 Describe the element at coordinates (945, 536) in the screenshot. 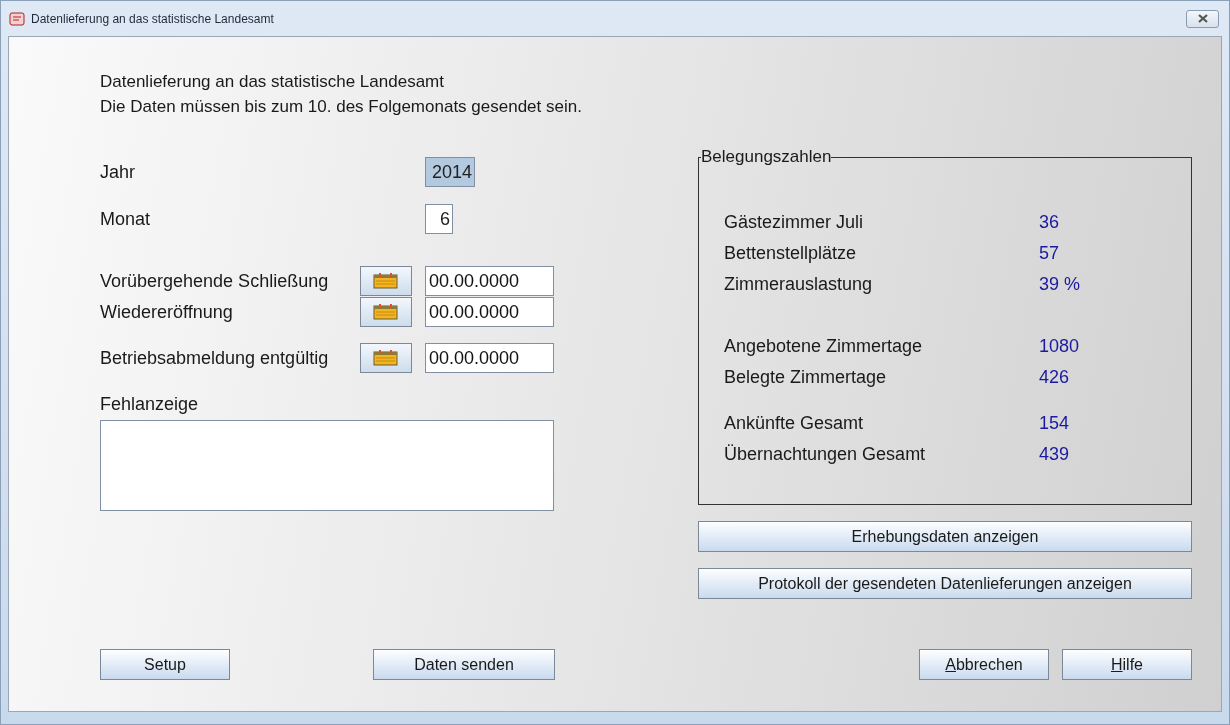

I see `action-button: Erhebungsdaten anzeigen` at that location.